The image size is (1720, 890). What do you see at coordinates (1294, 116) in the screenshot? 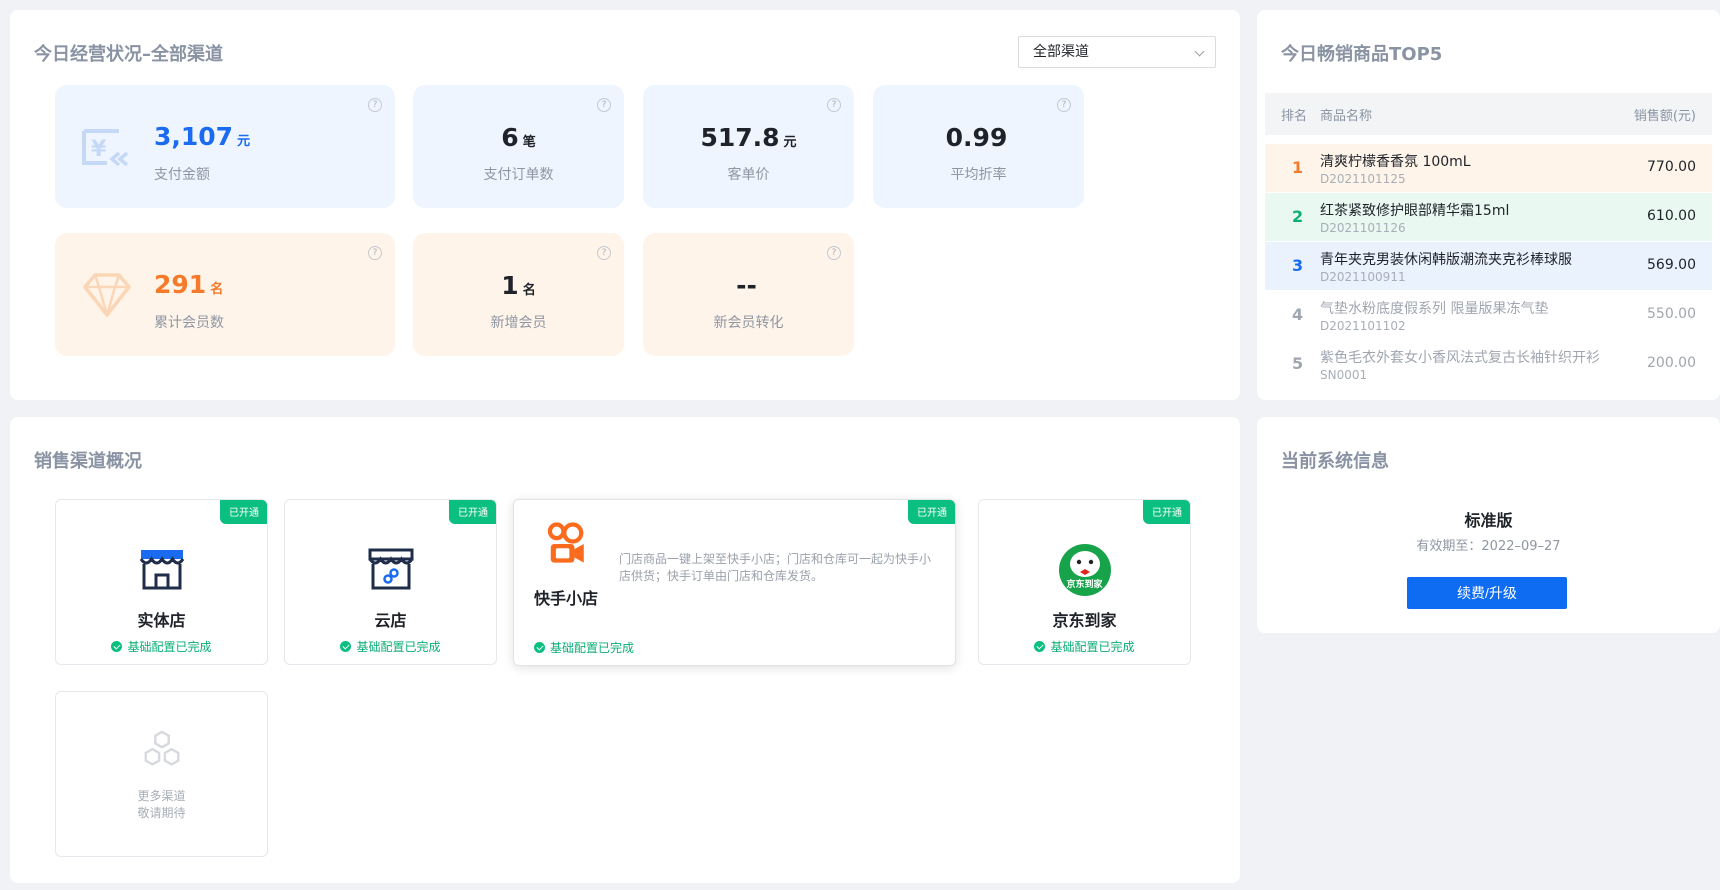
I see `header-rank: 排名` at bounding box center [1294, 116].